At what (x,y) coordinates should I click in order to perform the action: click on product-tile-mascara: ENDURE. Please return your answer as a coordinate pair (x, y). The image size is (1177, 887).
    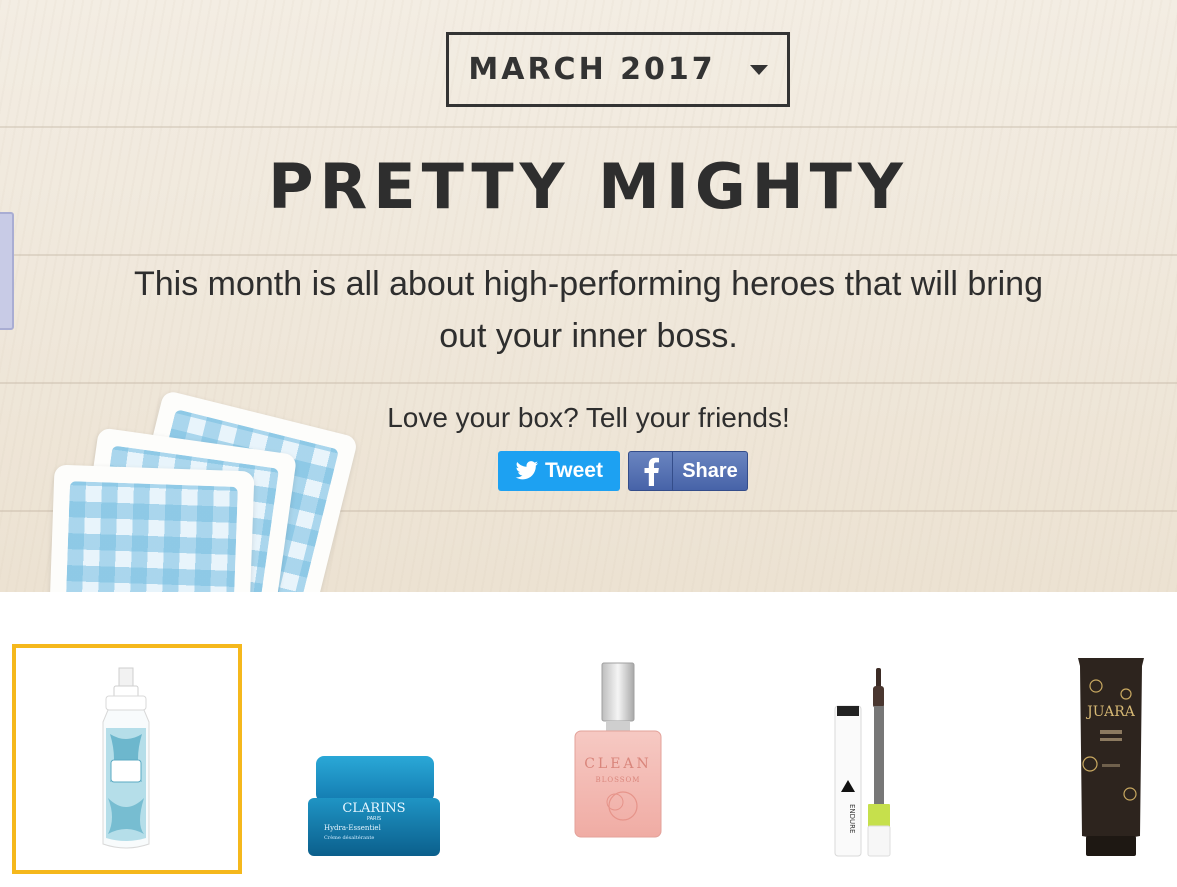
    Looking at the image, I should click on (867, 759).